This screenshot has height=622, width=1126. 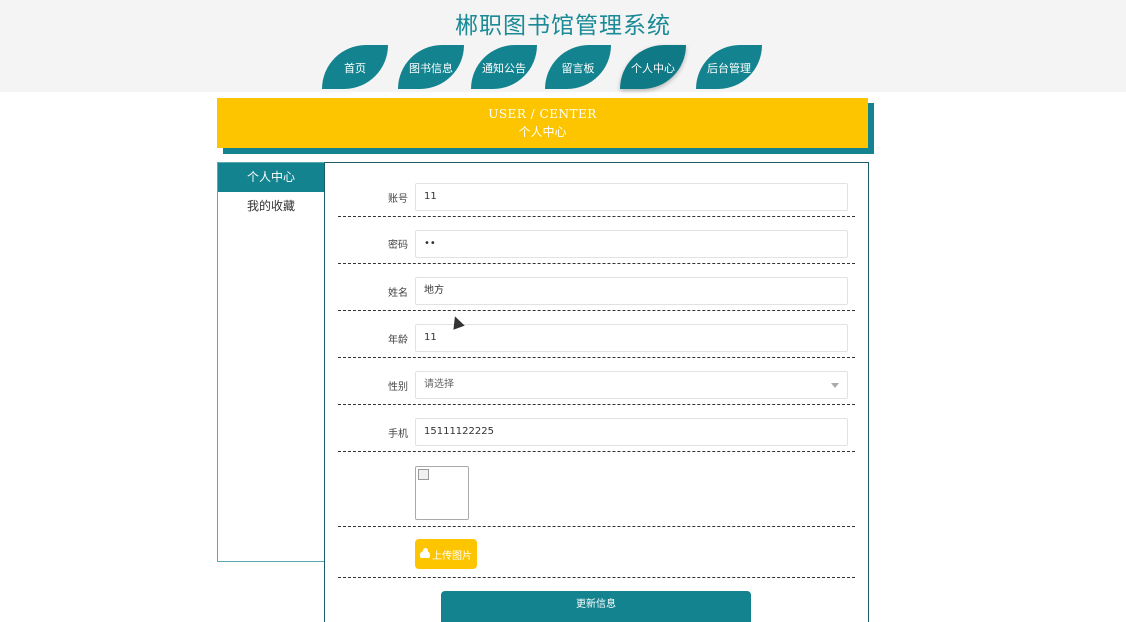 I want to click on gender-select-value: 请选择, so click(x=439, y=384).